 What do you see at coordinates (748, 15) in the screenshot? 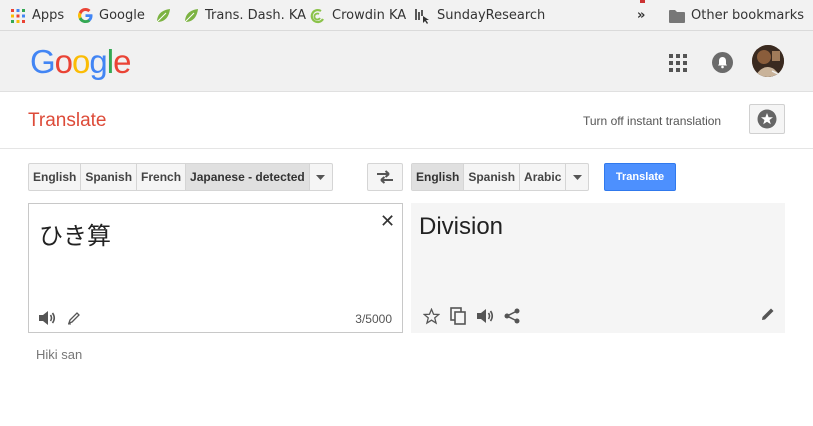
I see `bookmark-label: Other bookmarks` at bounding box center [748, 15].